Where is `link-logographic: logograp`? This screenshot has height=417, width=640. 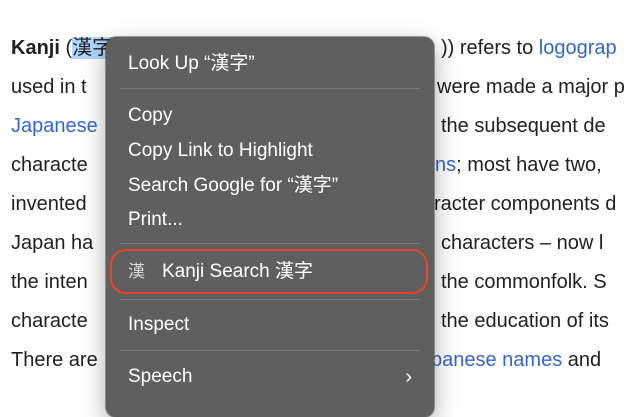
link-logographic: logograp is located at coordinates (578, 48).